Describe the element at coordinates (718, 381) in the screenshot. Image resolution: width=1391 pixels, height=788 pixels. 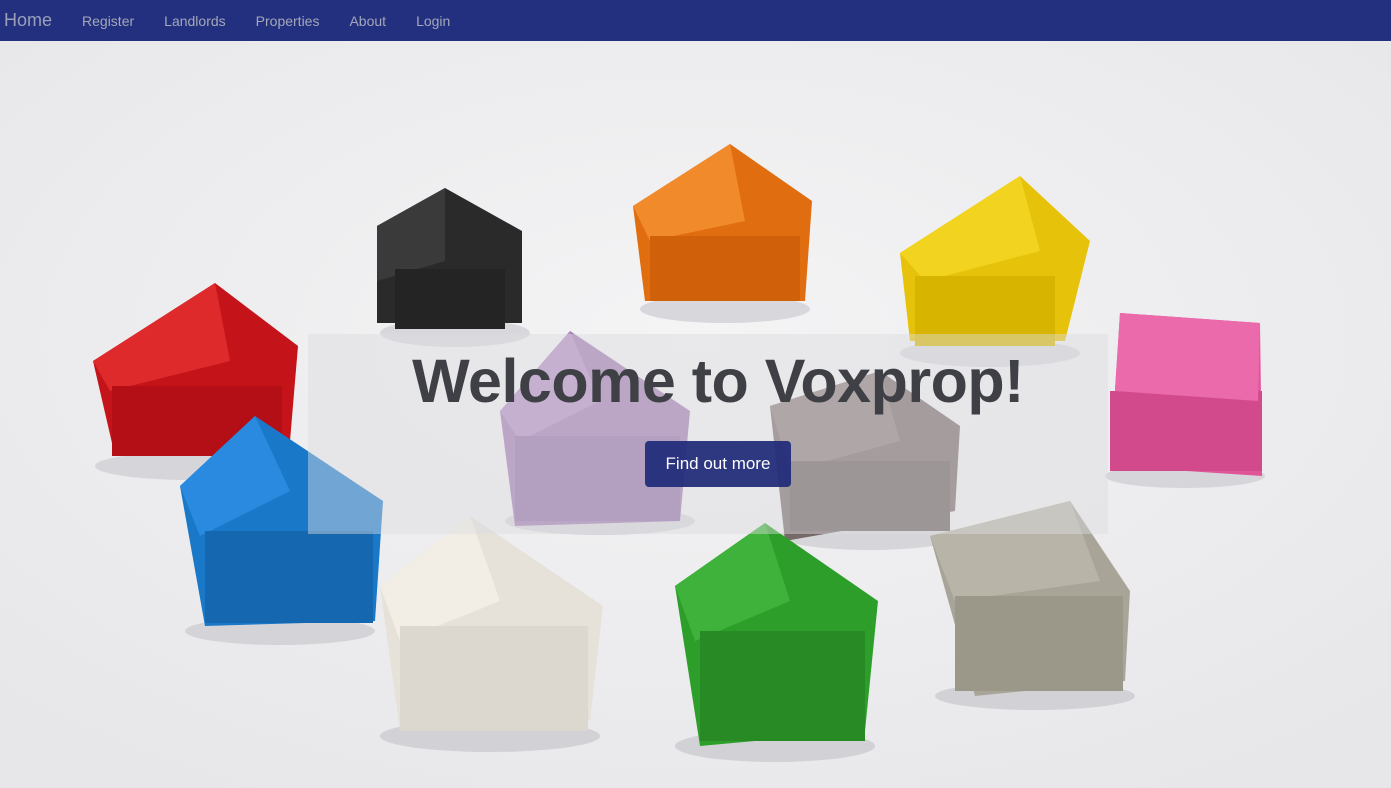
I see `hero-title: Welcome to Voxprop!` at that location.